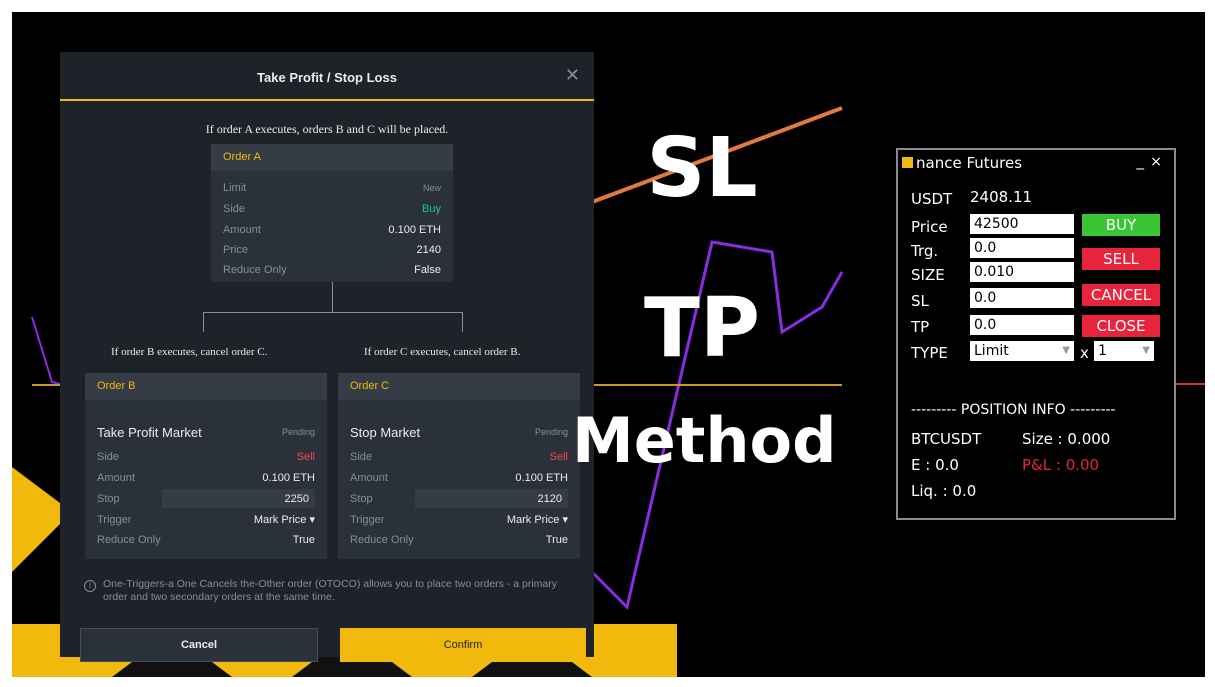 This screenshot has width=1215, height=687. I want to click on info-icon: i, so click(90, 586).